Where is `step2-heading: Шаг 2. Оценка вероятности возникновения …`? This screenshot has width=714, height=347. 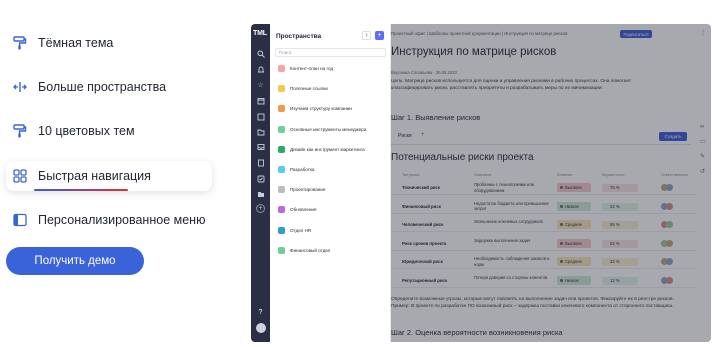 step2-heading: Шаг 2. Оценка вероятности возникновения … is located at coordinates (477, 332).